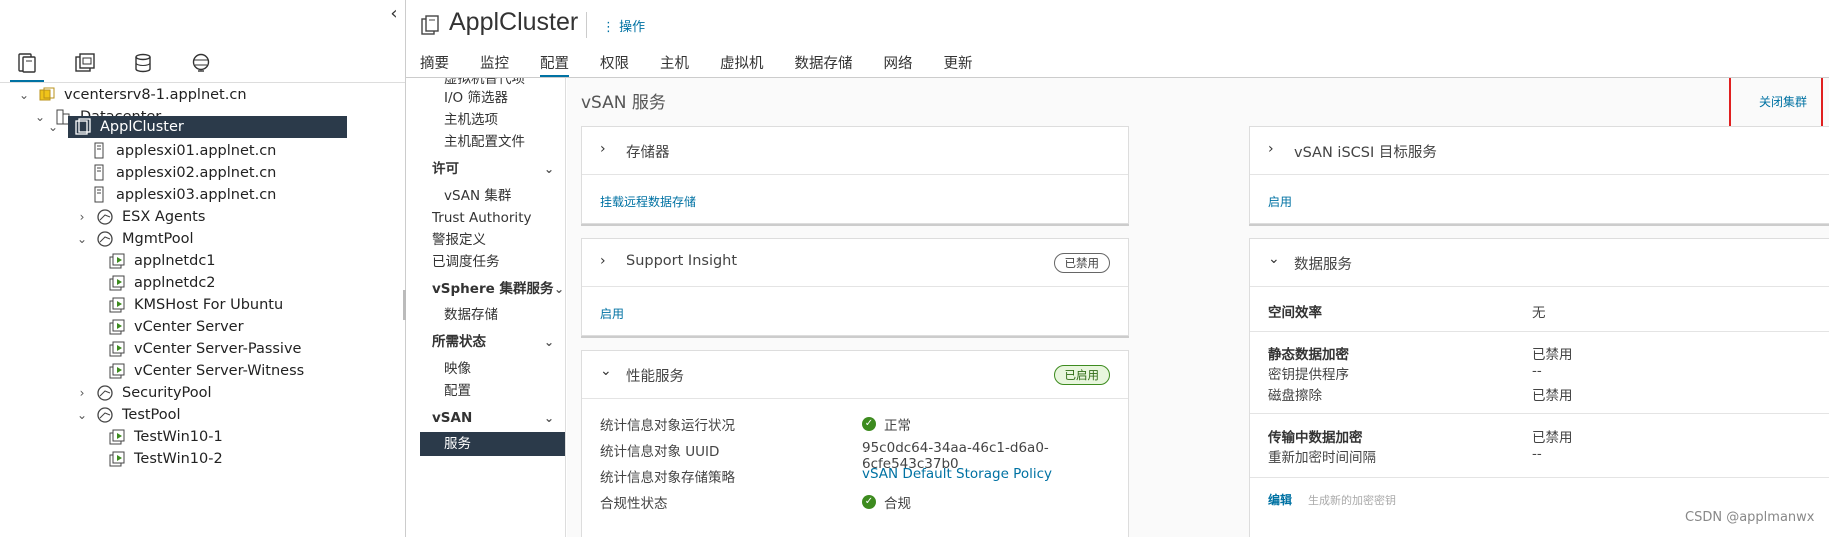  Describe the element at coordinates (648, 201) in the screenshot. I see `mount-remote-datastore-link: 挂载远程数据存储` at that location.